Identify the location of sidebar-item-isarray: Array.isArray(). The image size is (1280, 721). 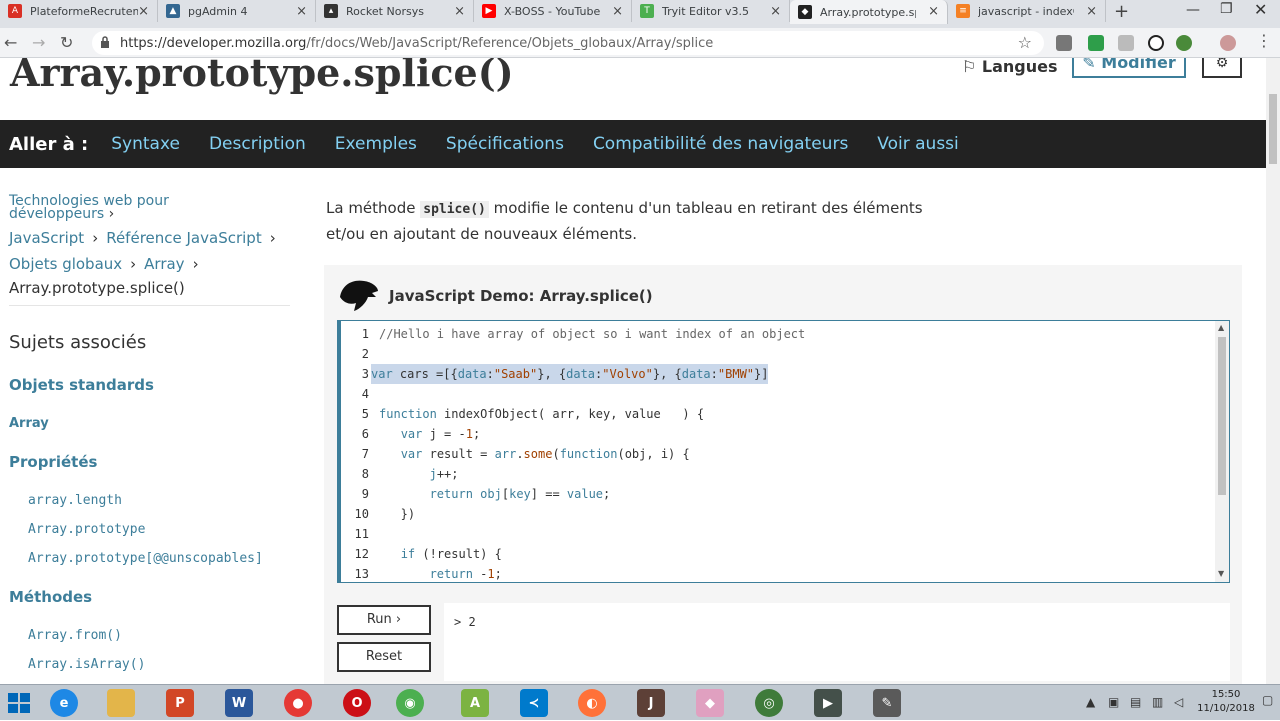
(86, 664).